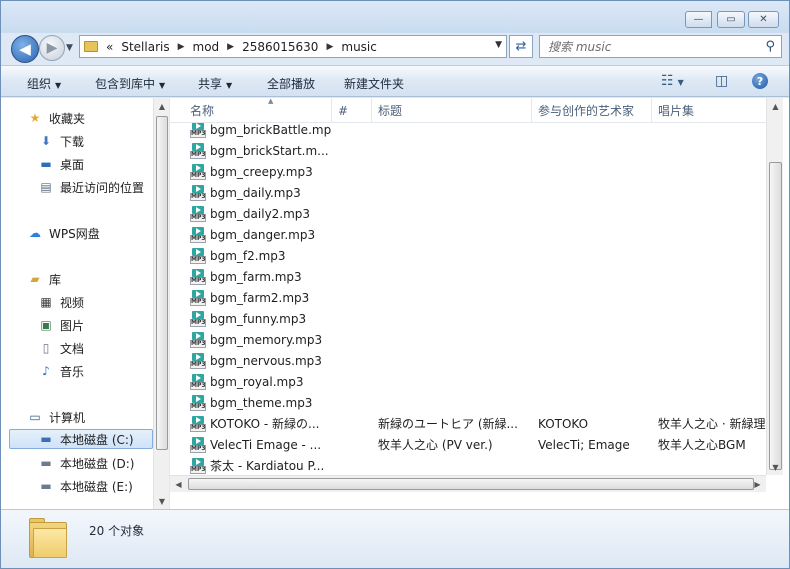 The height and width of the screenshot is (569, 790). I want to click on scroll-left-icon: ◀, so click(178, 484).